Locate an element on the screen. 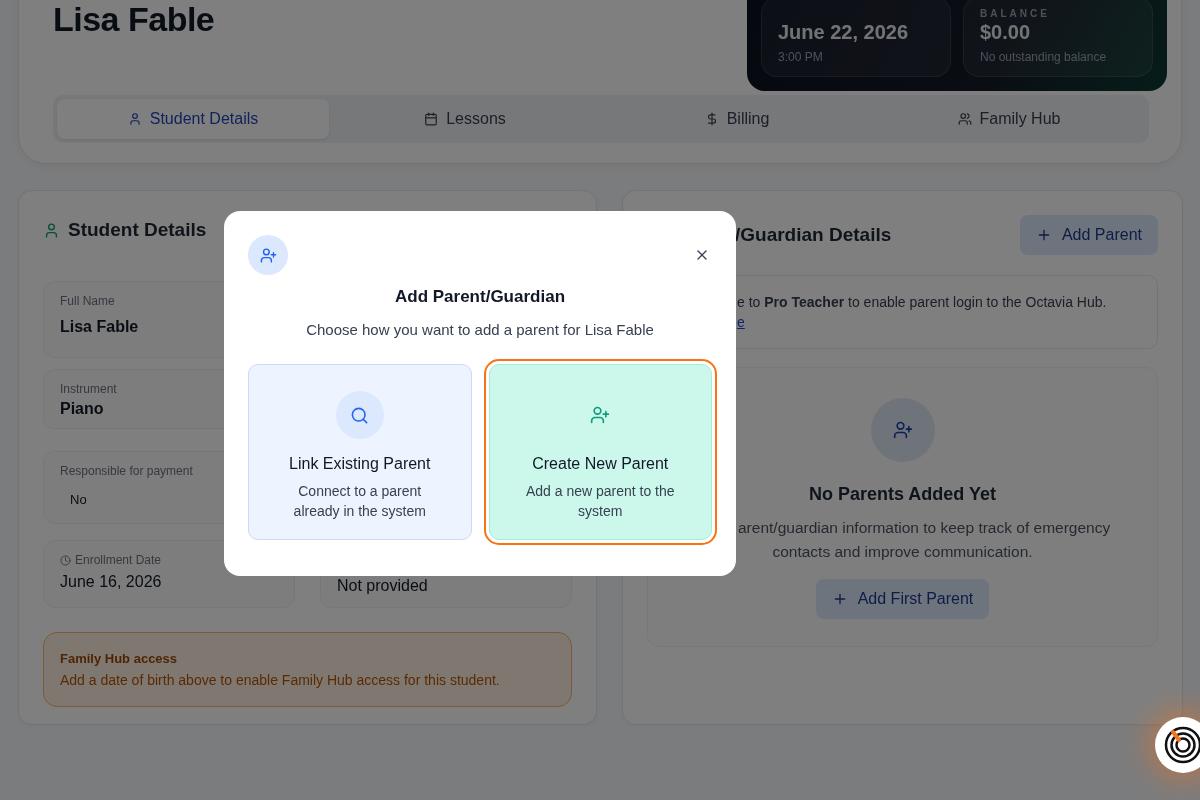 The width and height of the screenshot is (1200, 800). balance-note: No outstanding balance is located at coordinates (1044, 57).